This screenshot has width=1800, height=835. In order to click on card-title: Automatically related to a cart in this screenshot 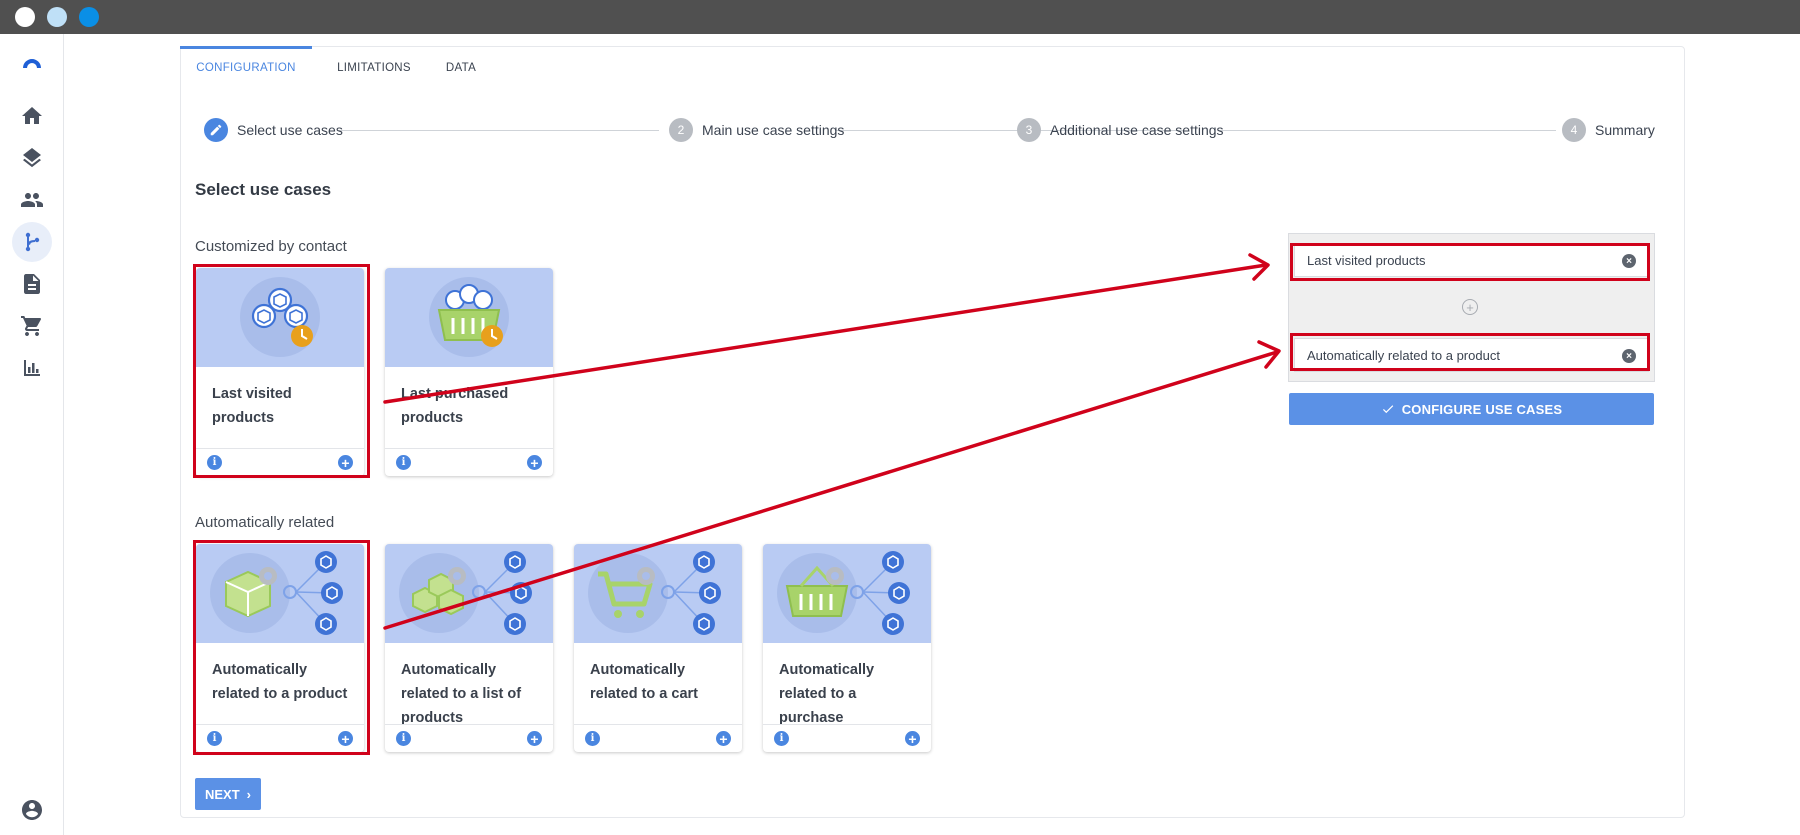, I will do `click(644, 682)`.